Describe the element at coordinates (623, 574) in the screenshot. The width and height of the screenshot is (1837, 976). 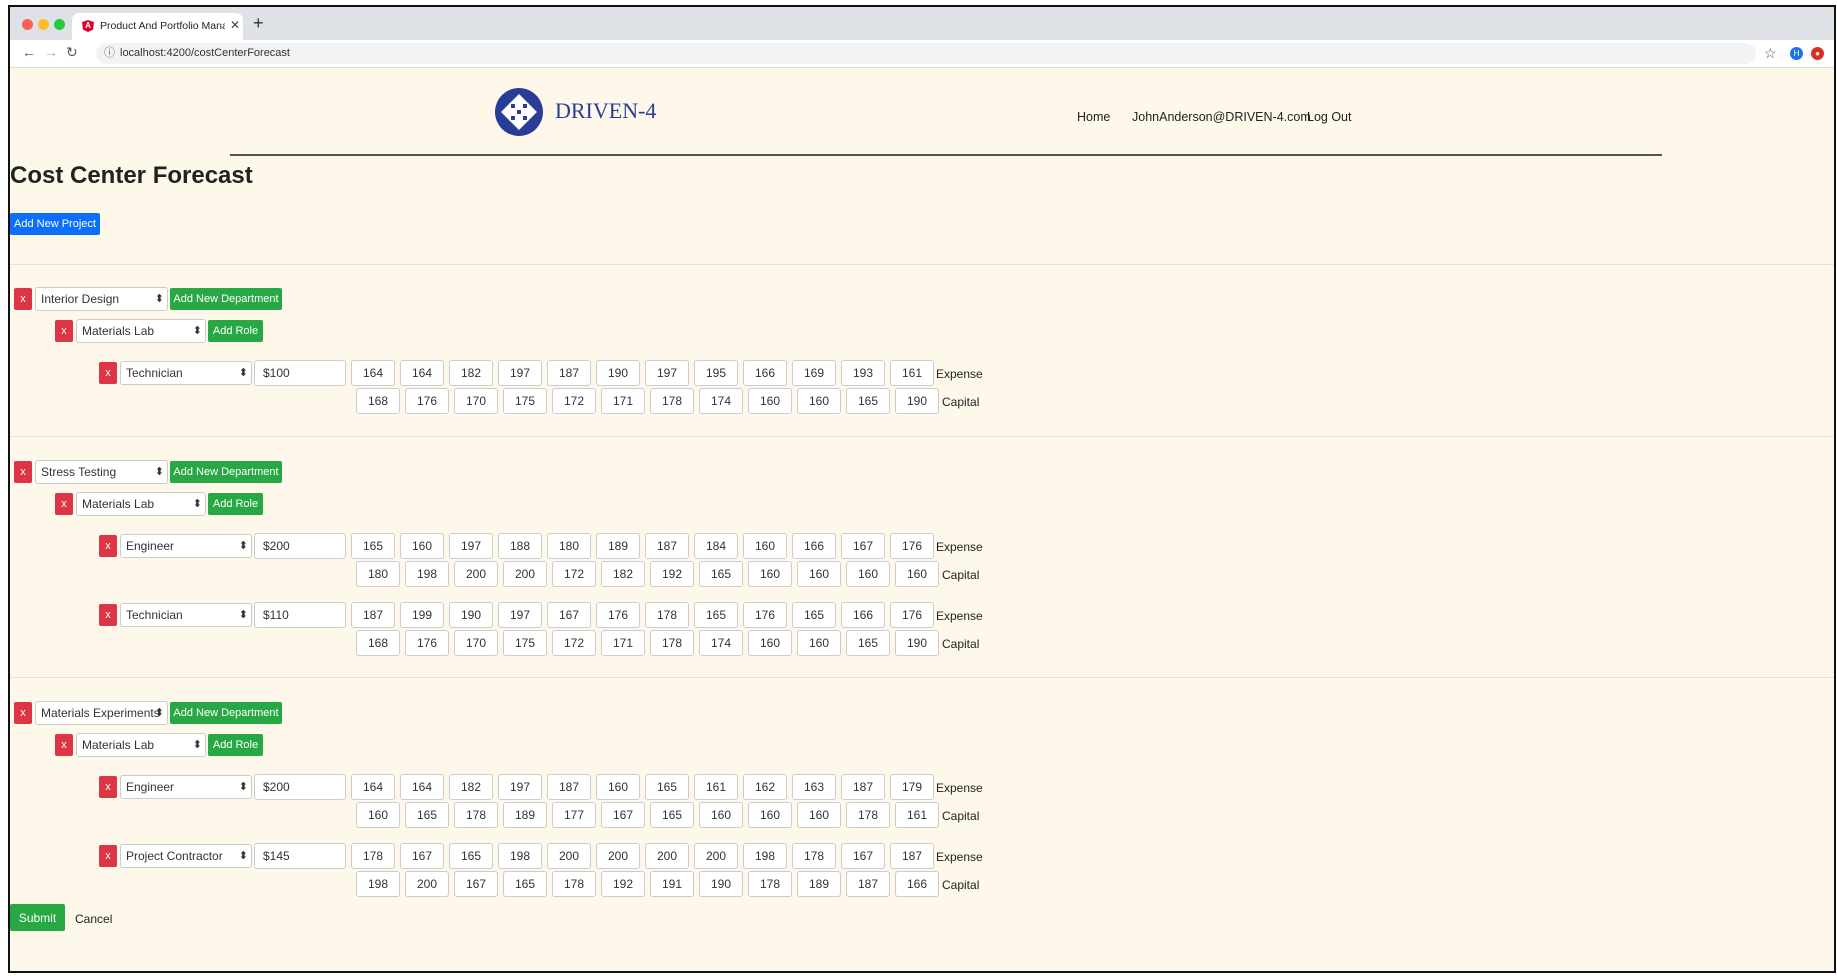
I see `capital-input: 182` at that location.